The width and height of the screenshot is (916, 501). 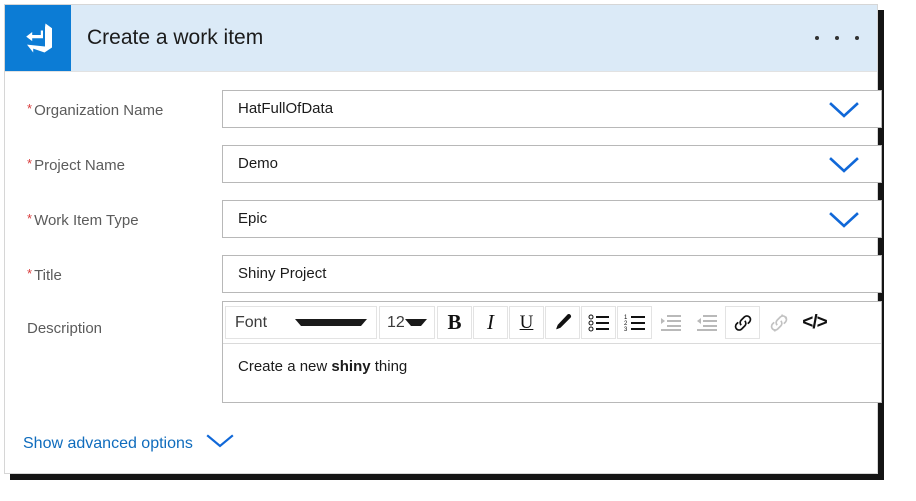 I want to click on azure-devops-logo, so click(x=38, y=38).